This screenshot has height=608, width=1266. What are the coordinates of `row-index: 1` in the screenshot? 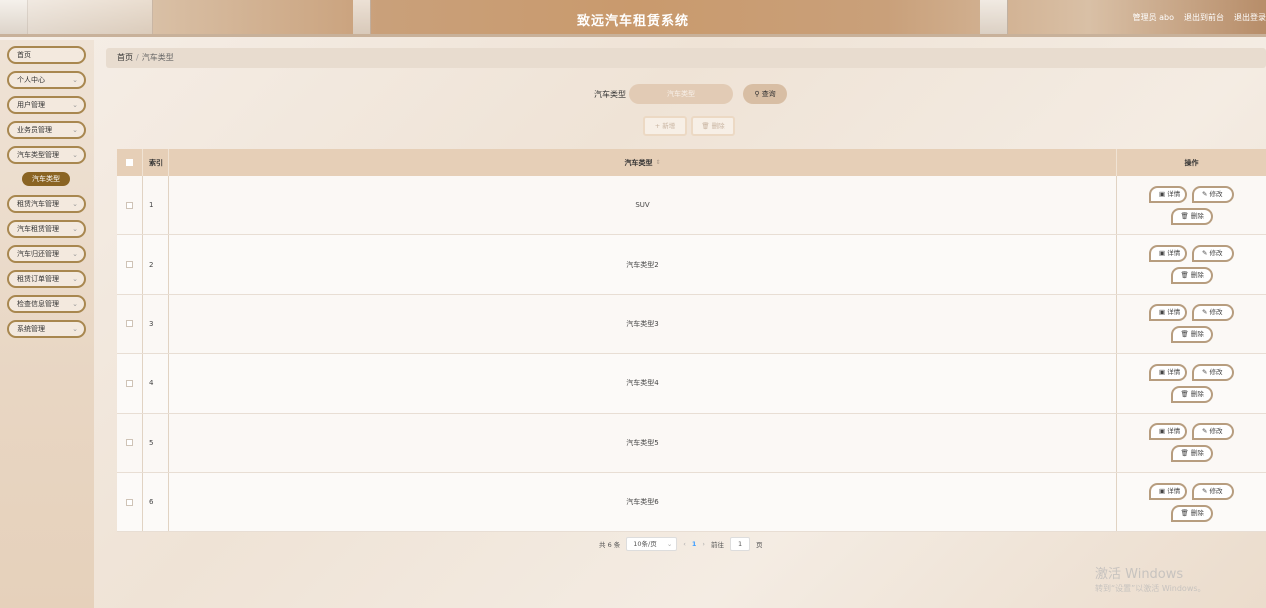 It's located at (156, 205).